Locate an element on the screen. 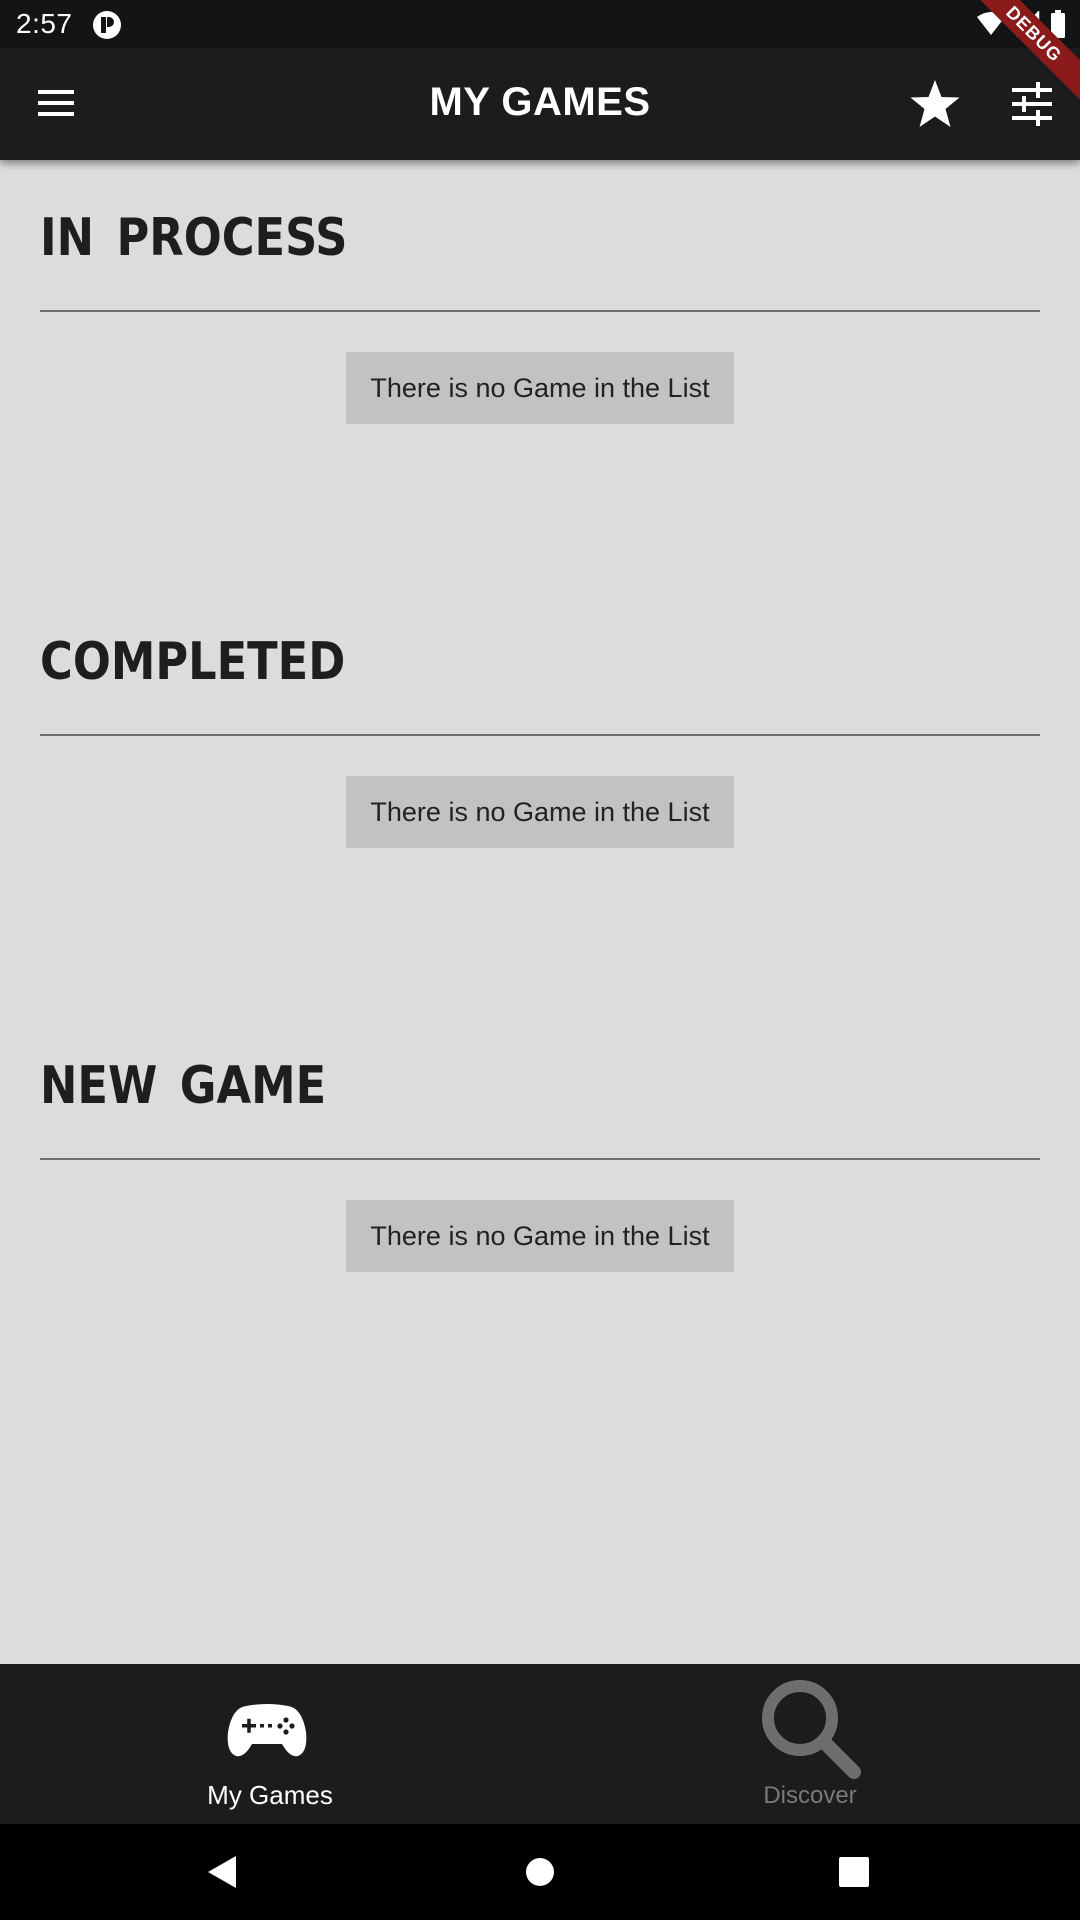 This screenshot has height=1920, width=1080. notification-icon is located at coordinates (107, 25).